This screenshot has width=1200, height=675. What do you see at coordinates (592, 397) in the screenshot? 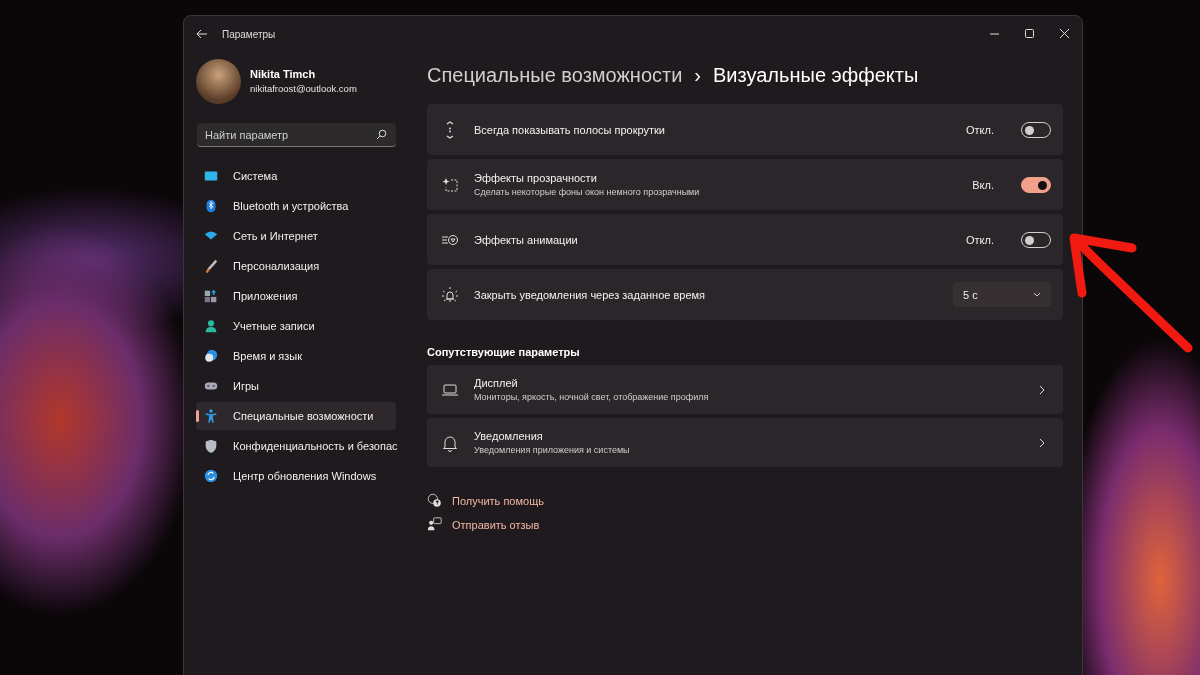
I see `setting-description: Мониторы, яркость, ночной свет, отображение профиля` at bounding box center [592, 397].